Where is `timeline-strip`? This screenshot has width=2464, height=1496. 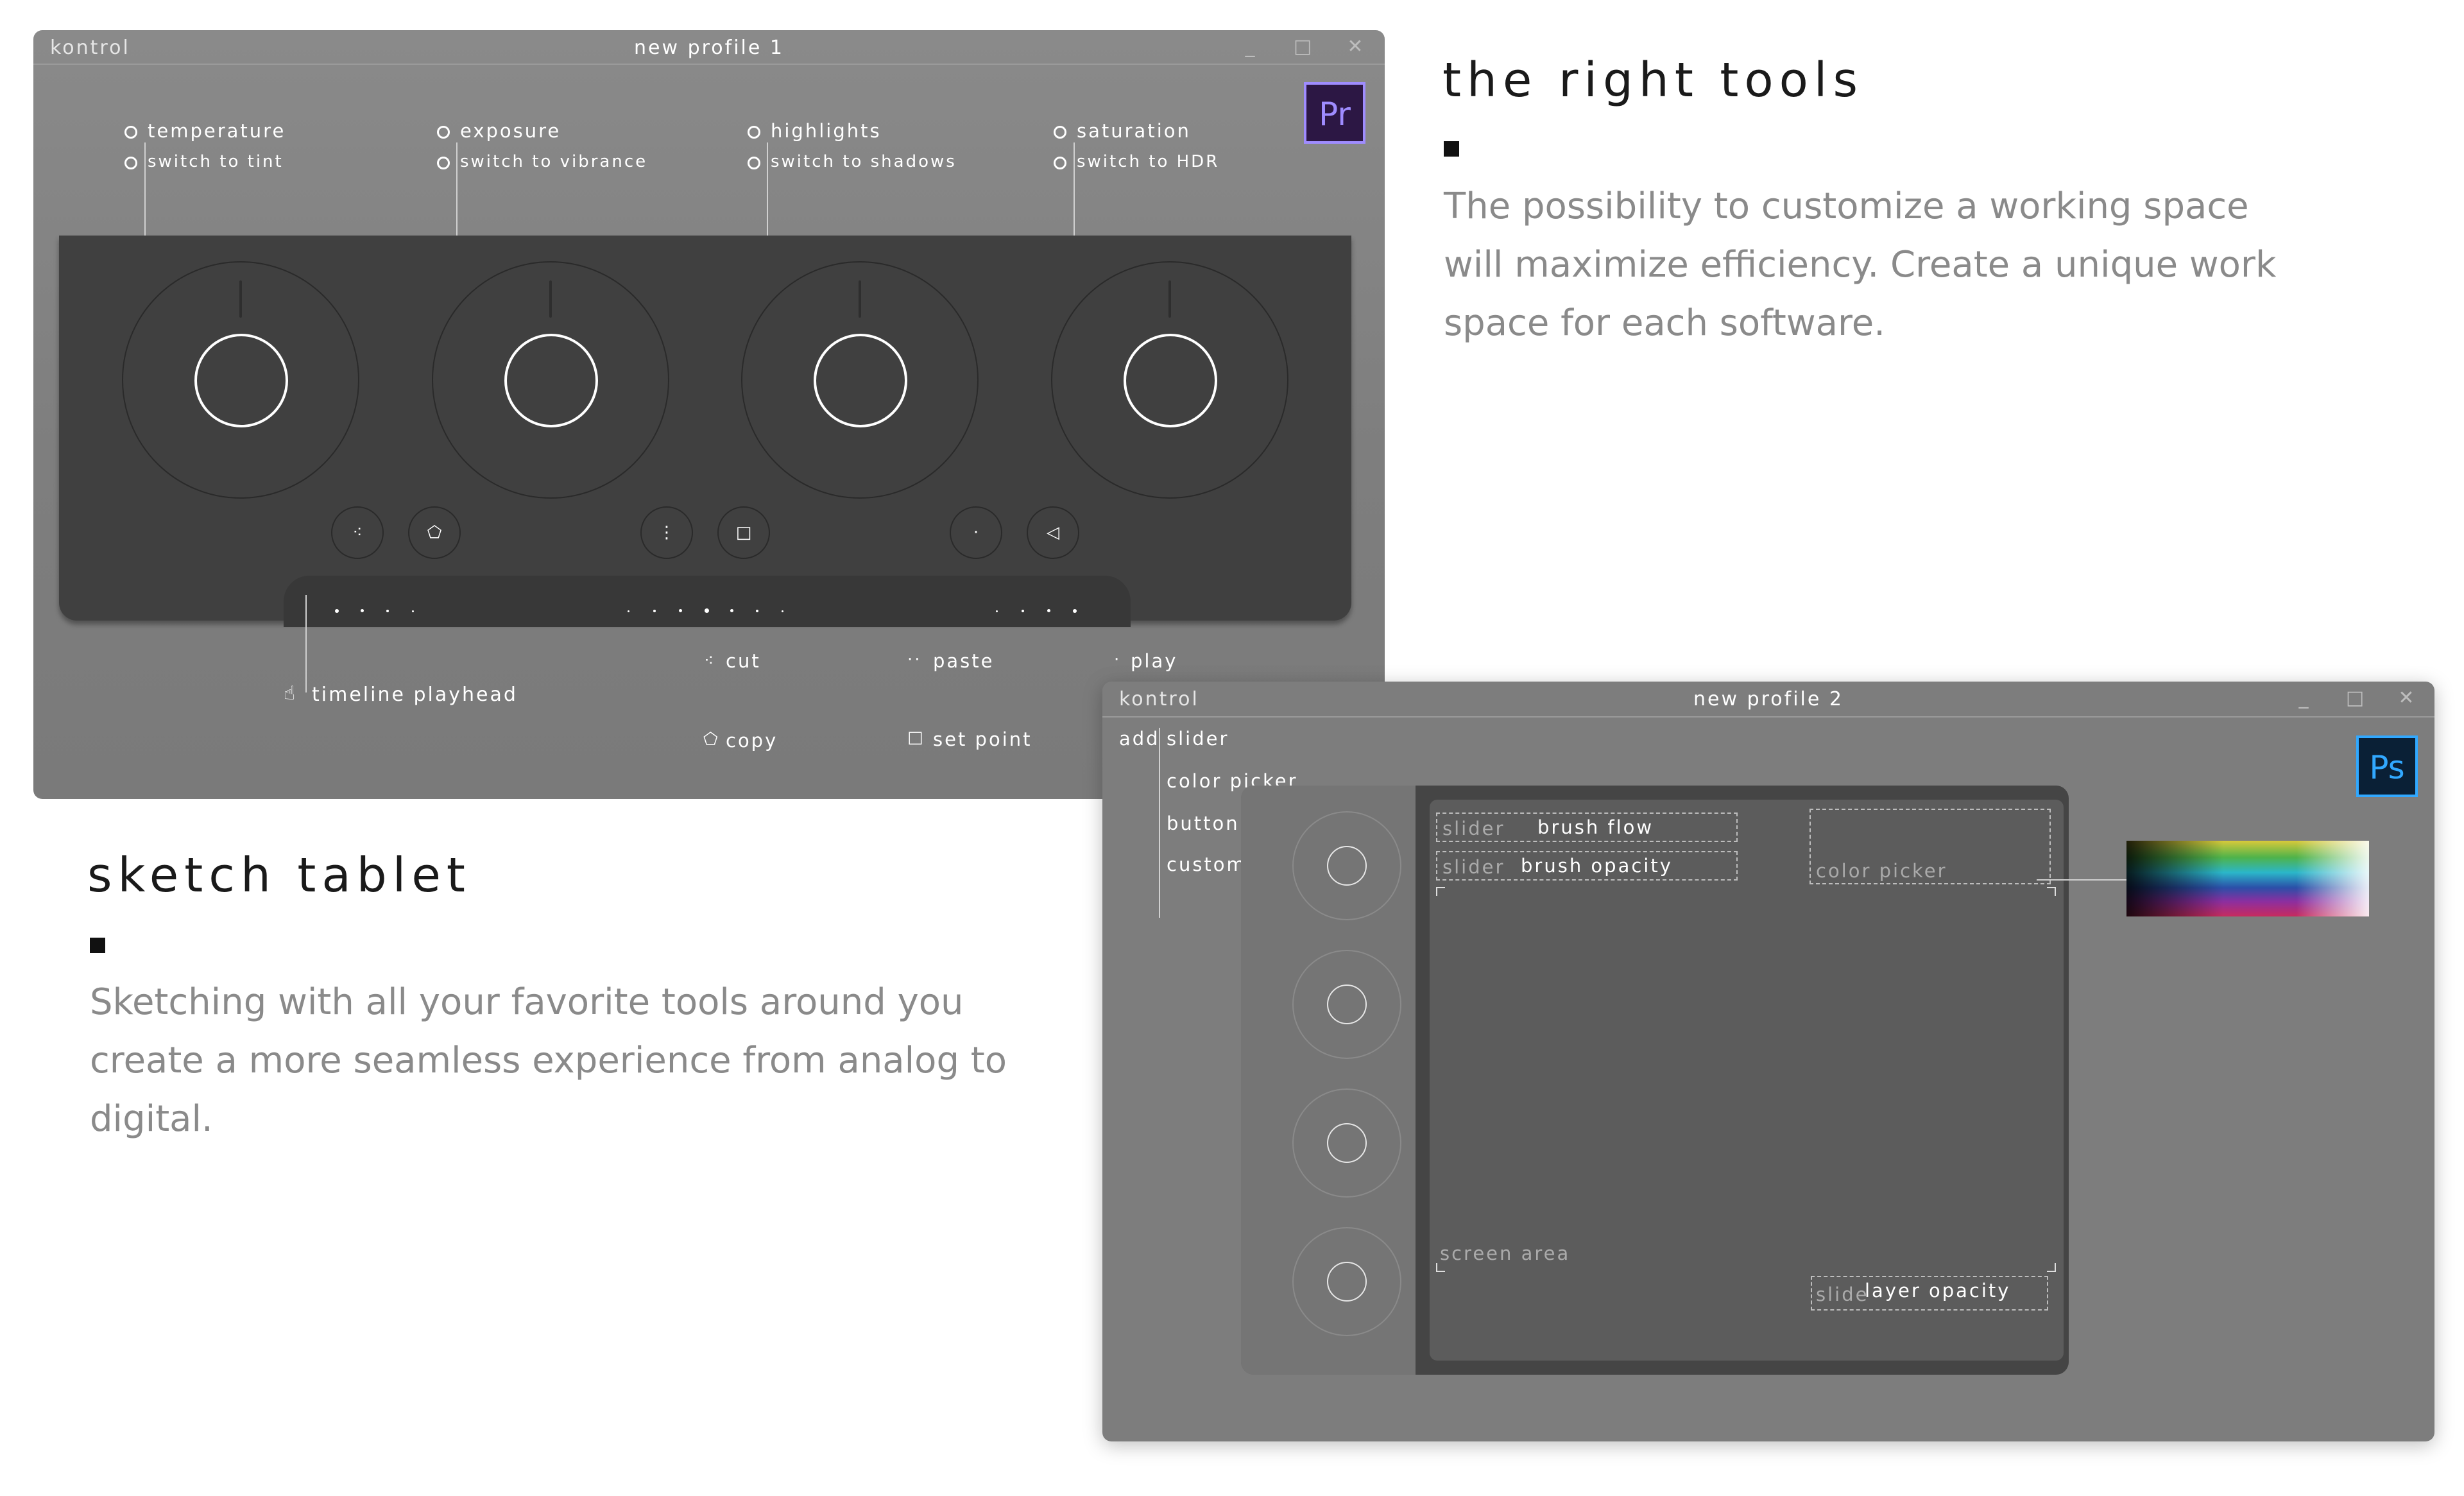
timeline-strip is located at coordinates (708, 601).